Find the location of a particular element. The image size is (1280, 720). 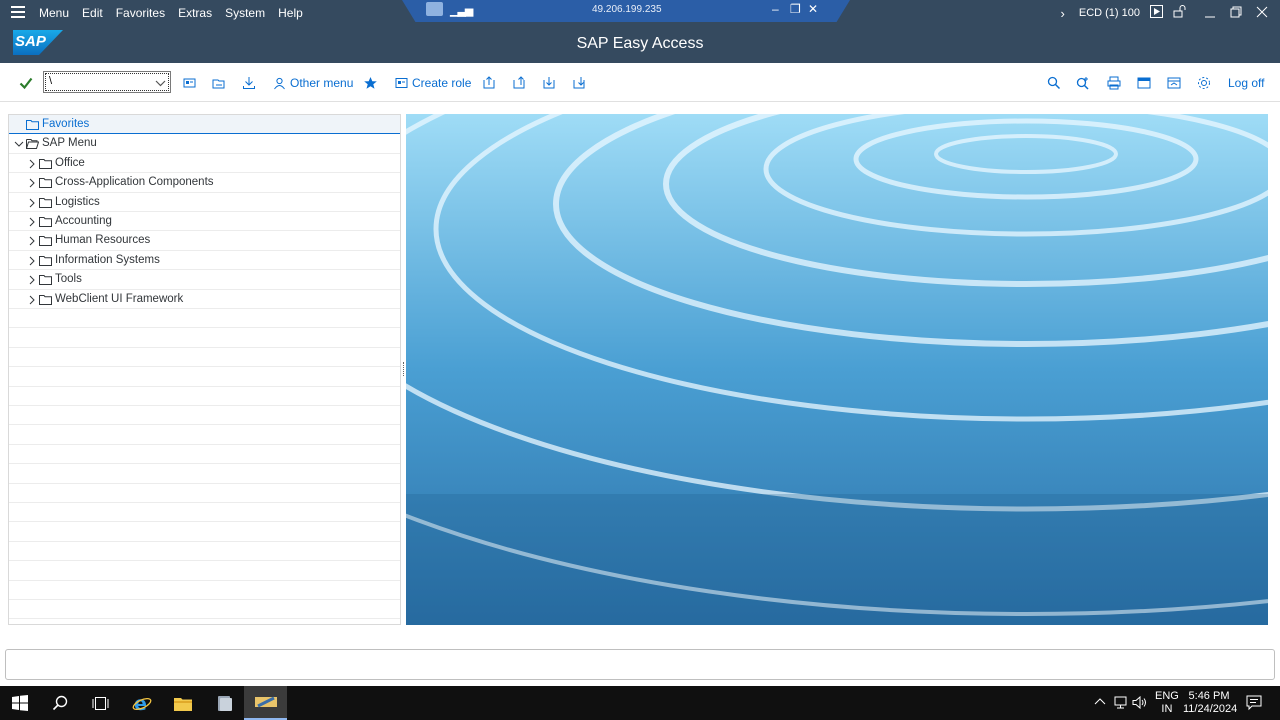

unlock-icon is located at coordinates (1179, 13).